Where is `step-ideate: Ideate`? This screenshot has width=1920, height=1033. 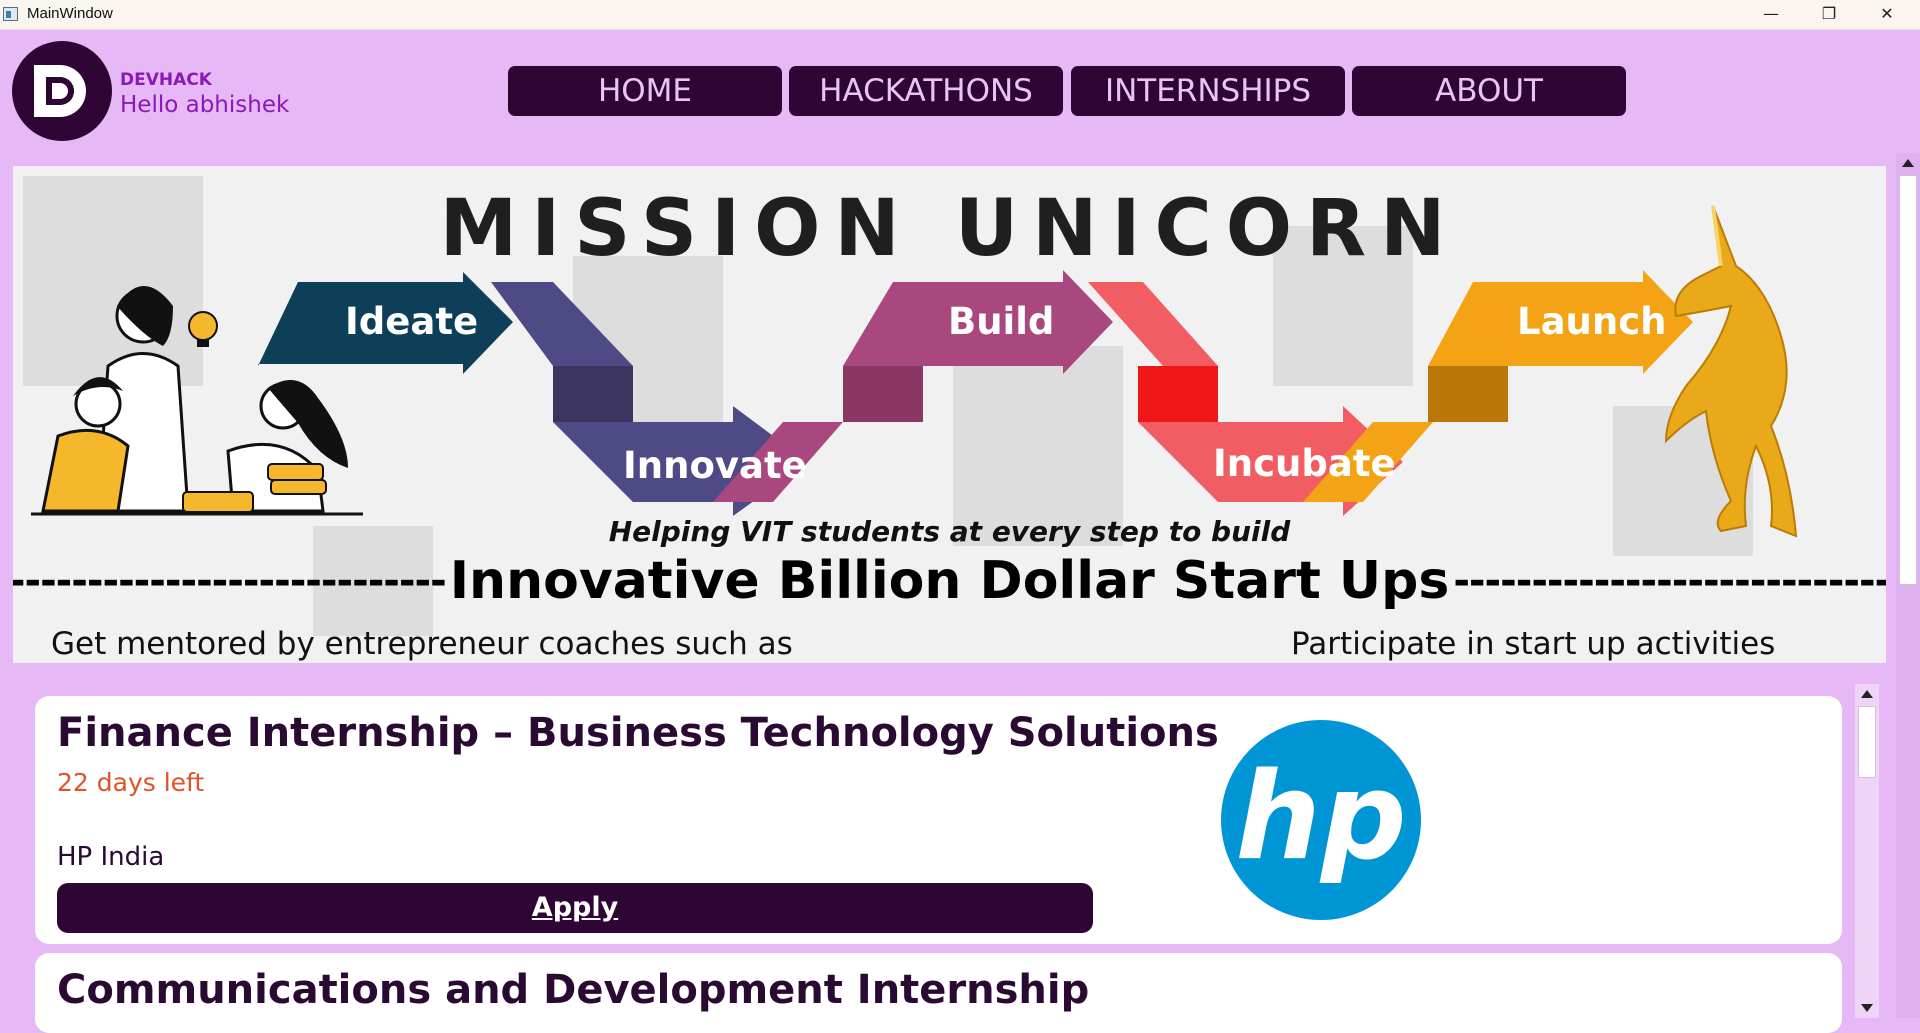 step-ideate: Ideate is located at coordinates (412, 321).